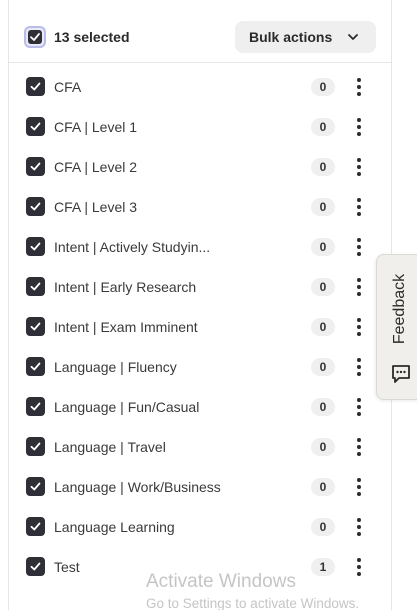  I want to click on tag-row: Language | Fluency 0, so click(200, 367).